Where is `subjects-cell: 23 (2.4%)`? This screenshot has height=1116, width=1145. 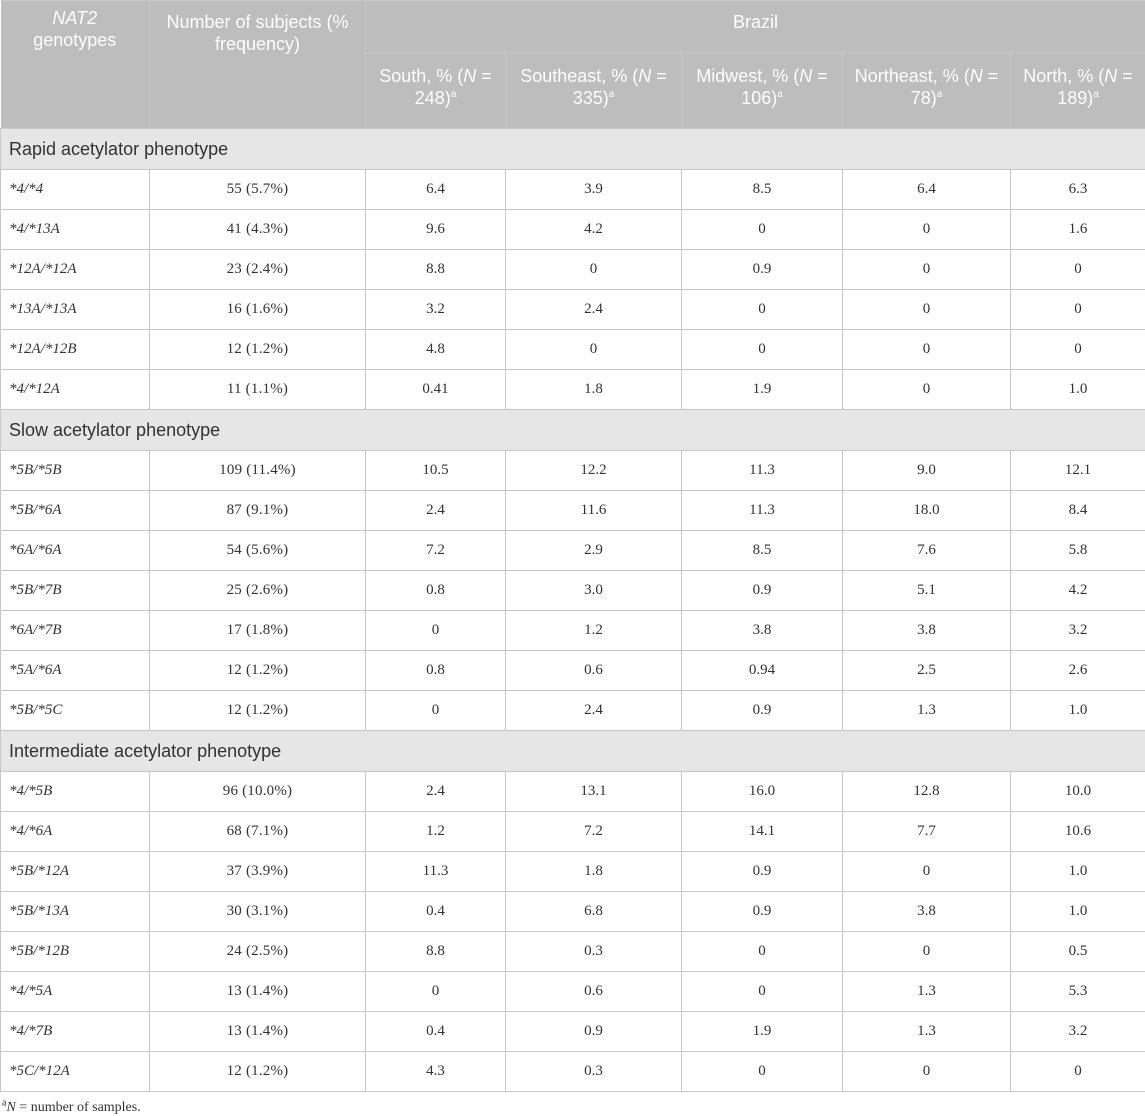 subjects-cell: 23 (2.4%) is located at coordinates (258, 270).